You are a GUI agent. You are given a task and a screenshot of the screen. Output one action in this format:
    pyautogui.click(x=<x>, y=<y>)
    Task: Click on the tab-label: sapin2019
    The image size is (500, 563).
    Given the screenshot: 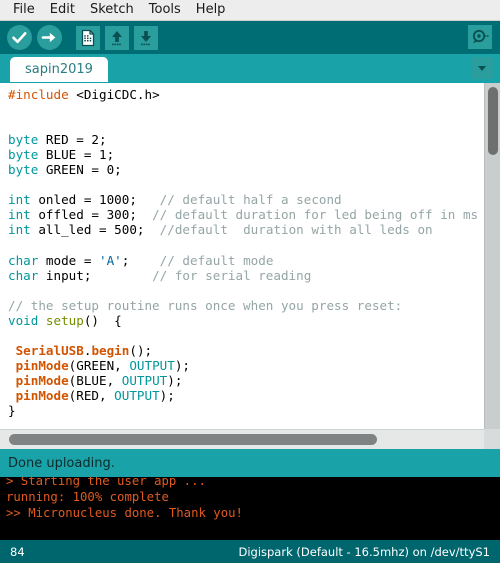 What is the action you would take?
    pyautogui.click(x=59, y=69)
    